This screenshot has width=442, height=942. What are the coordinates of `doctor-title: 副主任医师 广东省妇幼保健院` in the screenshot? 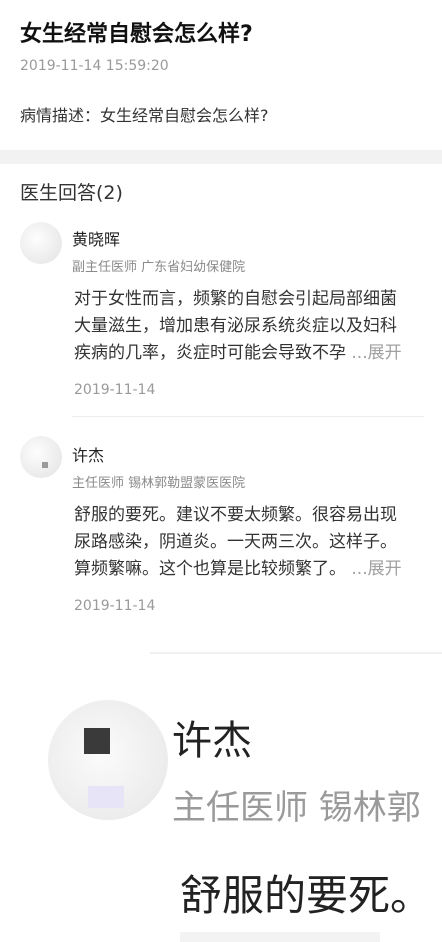 It's located at (159, 267).